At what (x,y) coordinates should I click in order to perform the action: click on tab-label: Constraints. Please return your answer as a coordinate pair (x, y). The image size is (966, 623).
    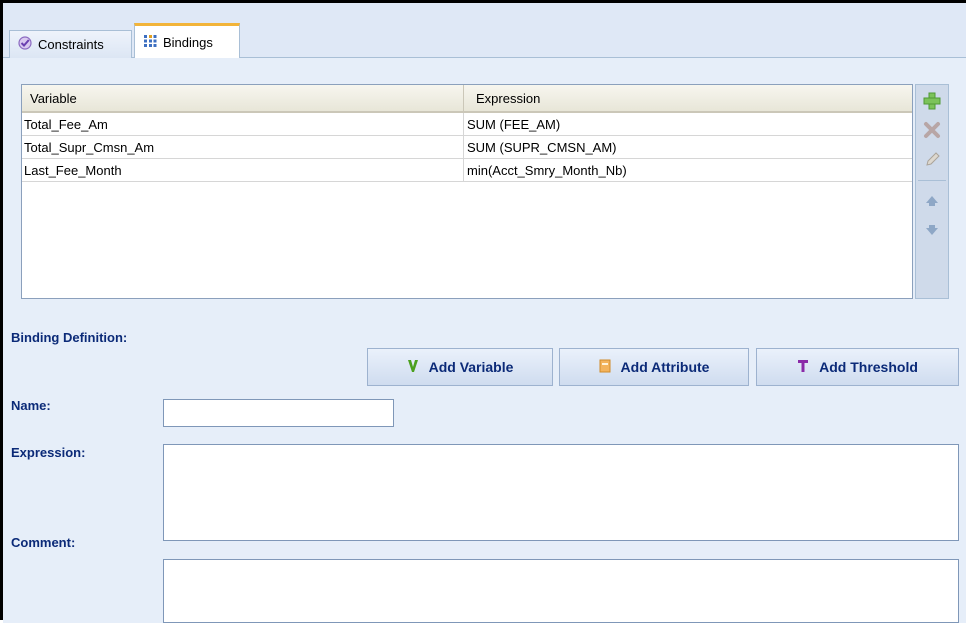
    Looking at the image, I should click on (71, 44).